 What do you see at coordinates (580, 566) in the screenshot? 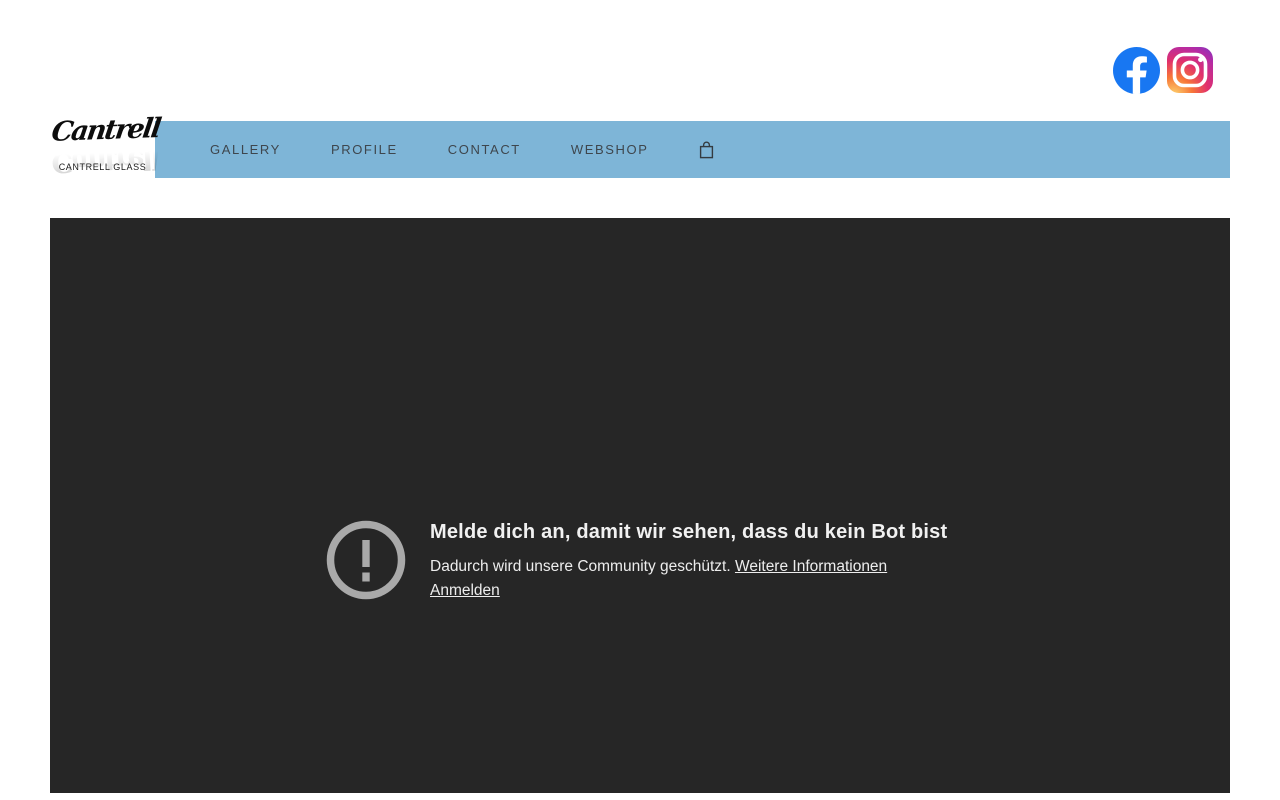
I see `notice-body-text: Dadurch wird unsere Community geschützt.` at bounding box center [580, 566].